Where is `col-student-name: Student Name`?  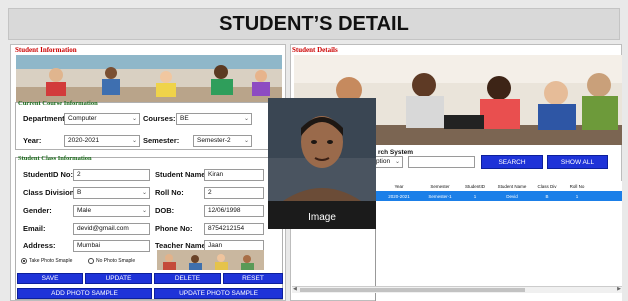
col-student-name: Student Name is located at coordinates (512, 186).